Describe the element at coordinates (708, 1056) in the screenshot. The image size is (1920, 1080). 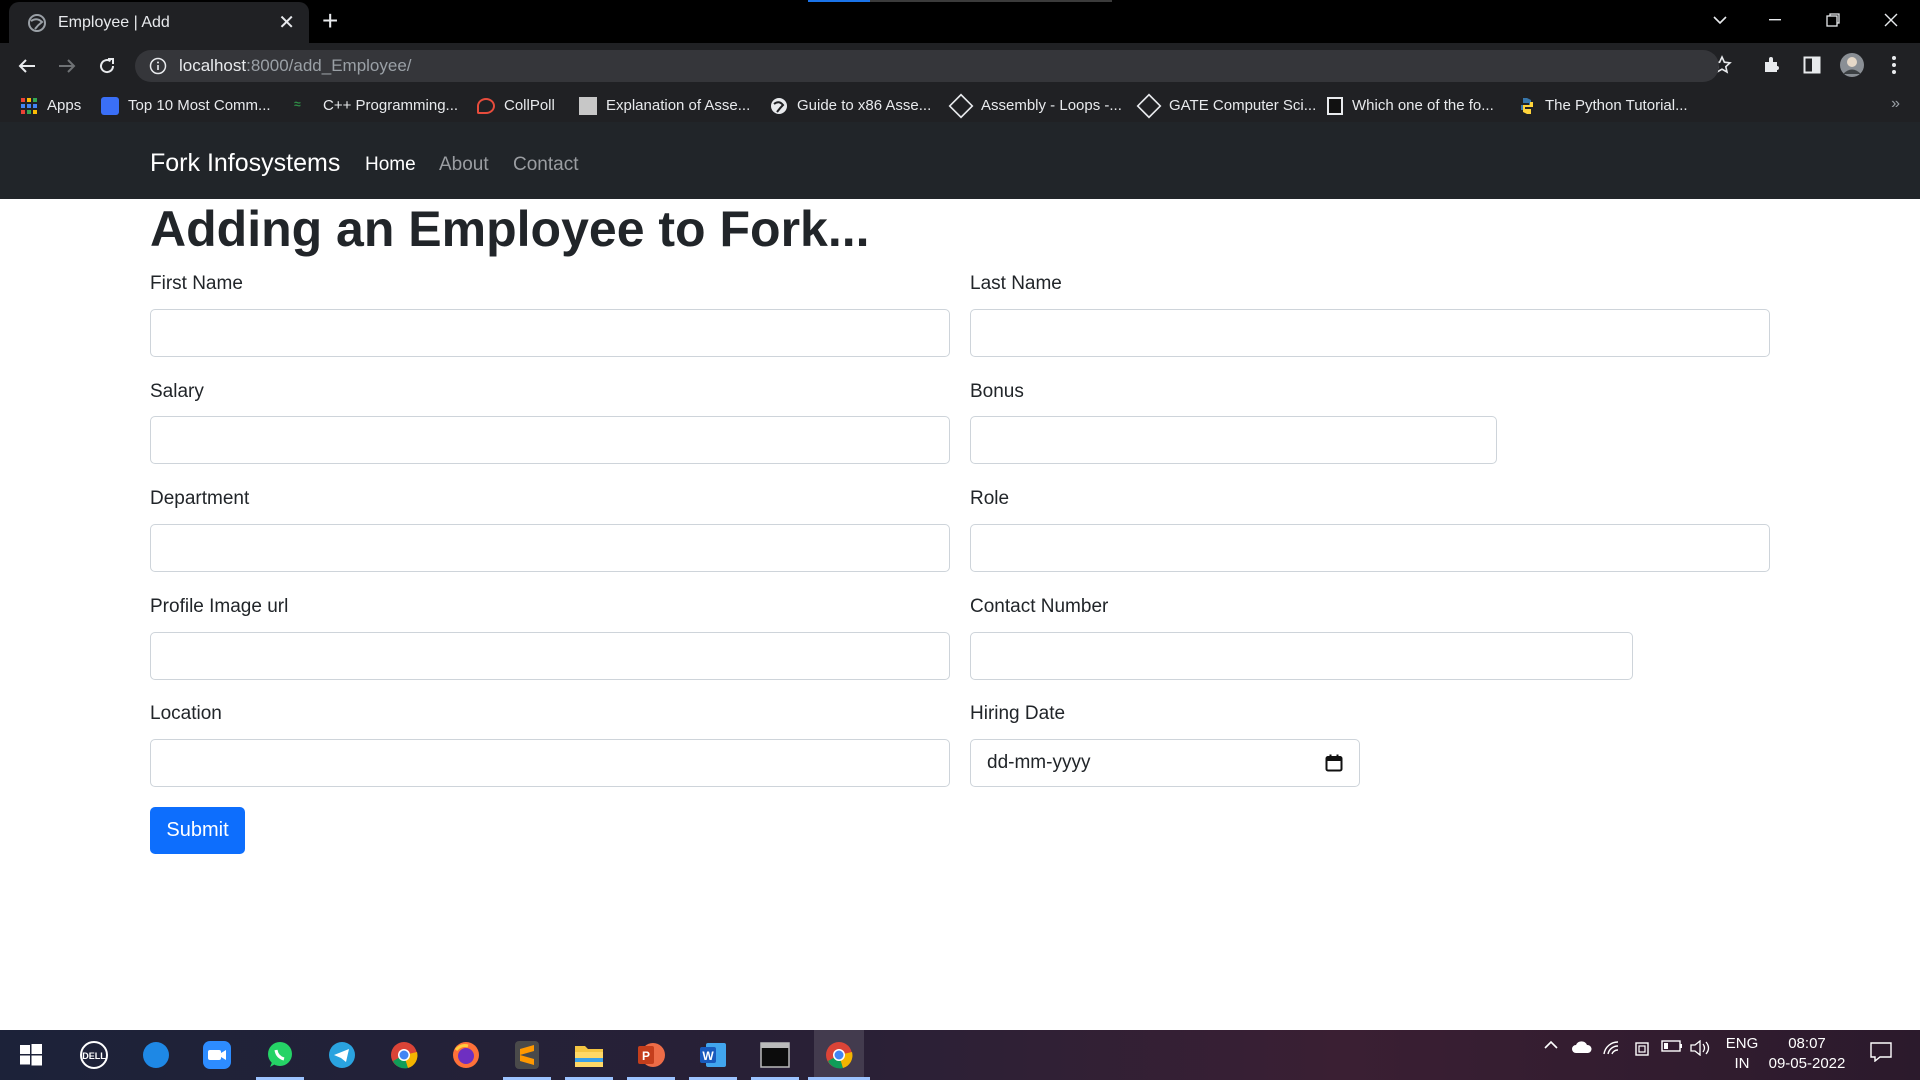
I see `svg-text: W` at that location.